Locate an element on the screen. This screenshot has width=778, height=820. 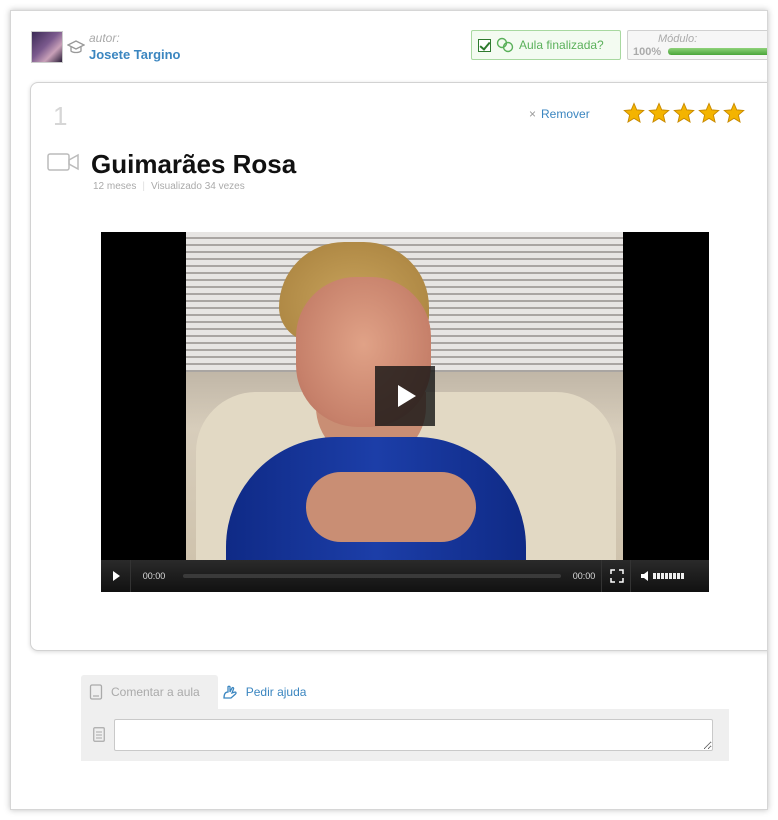
volume-level is located at coordinates (668, 576).